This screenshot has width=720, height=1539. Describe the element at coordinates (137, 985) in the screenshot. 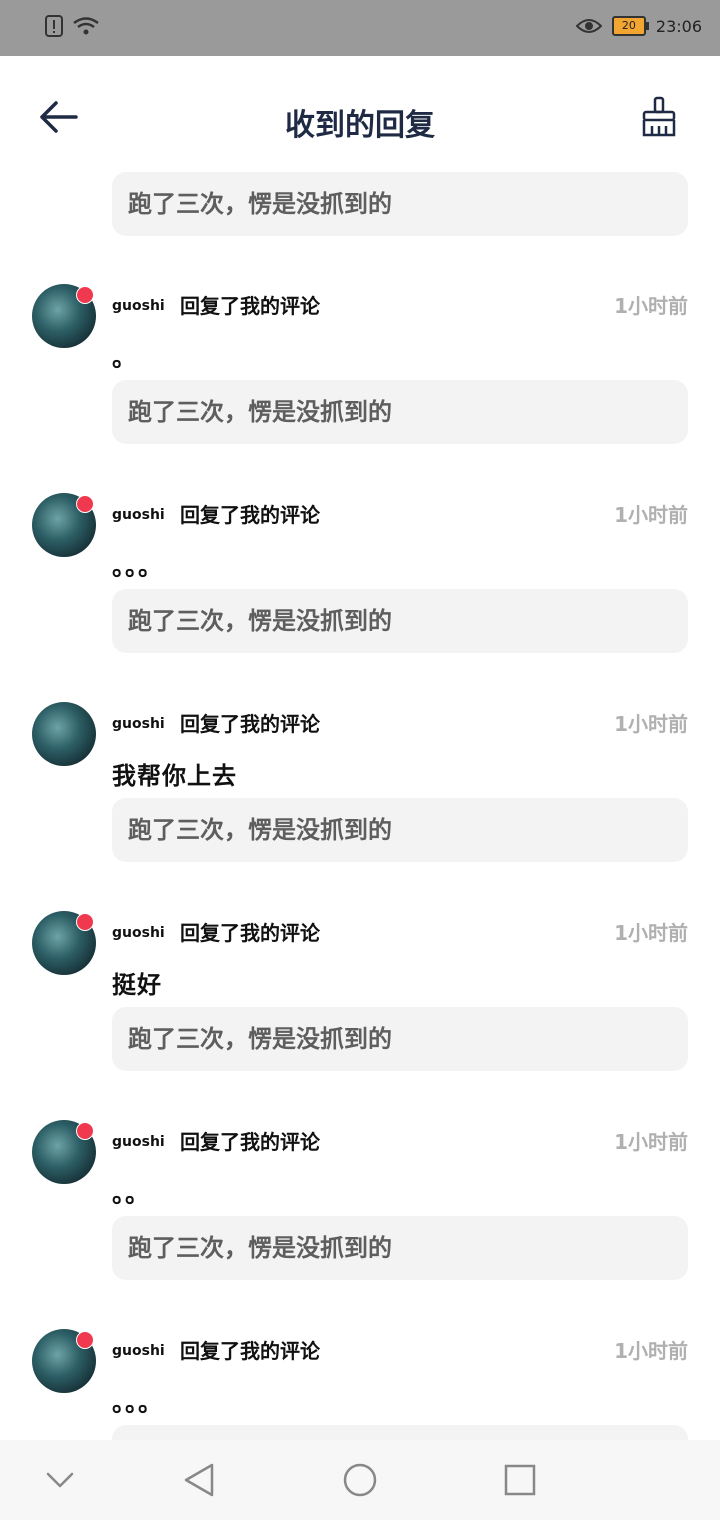

I see `reply-text: 挺好` at that location.